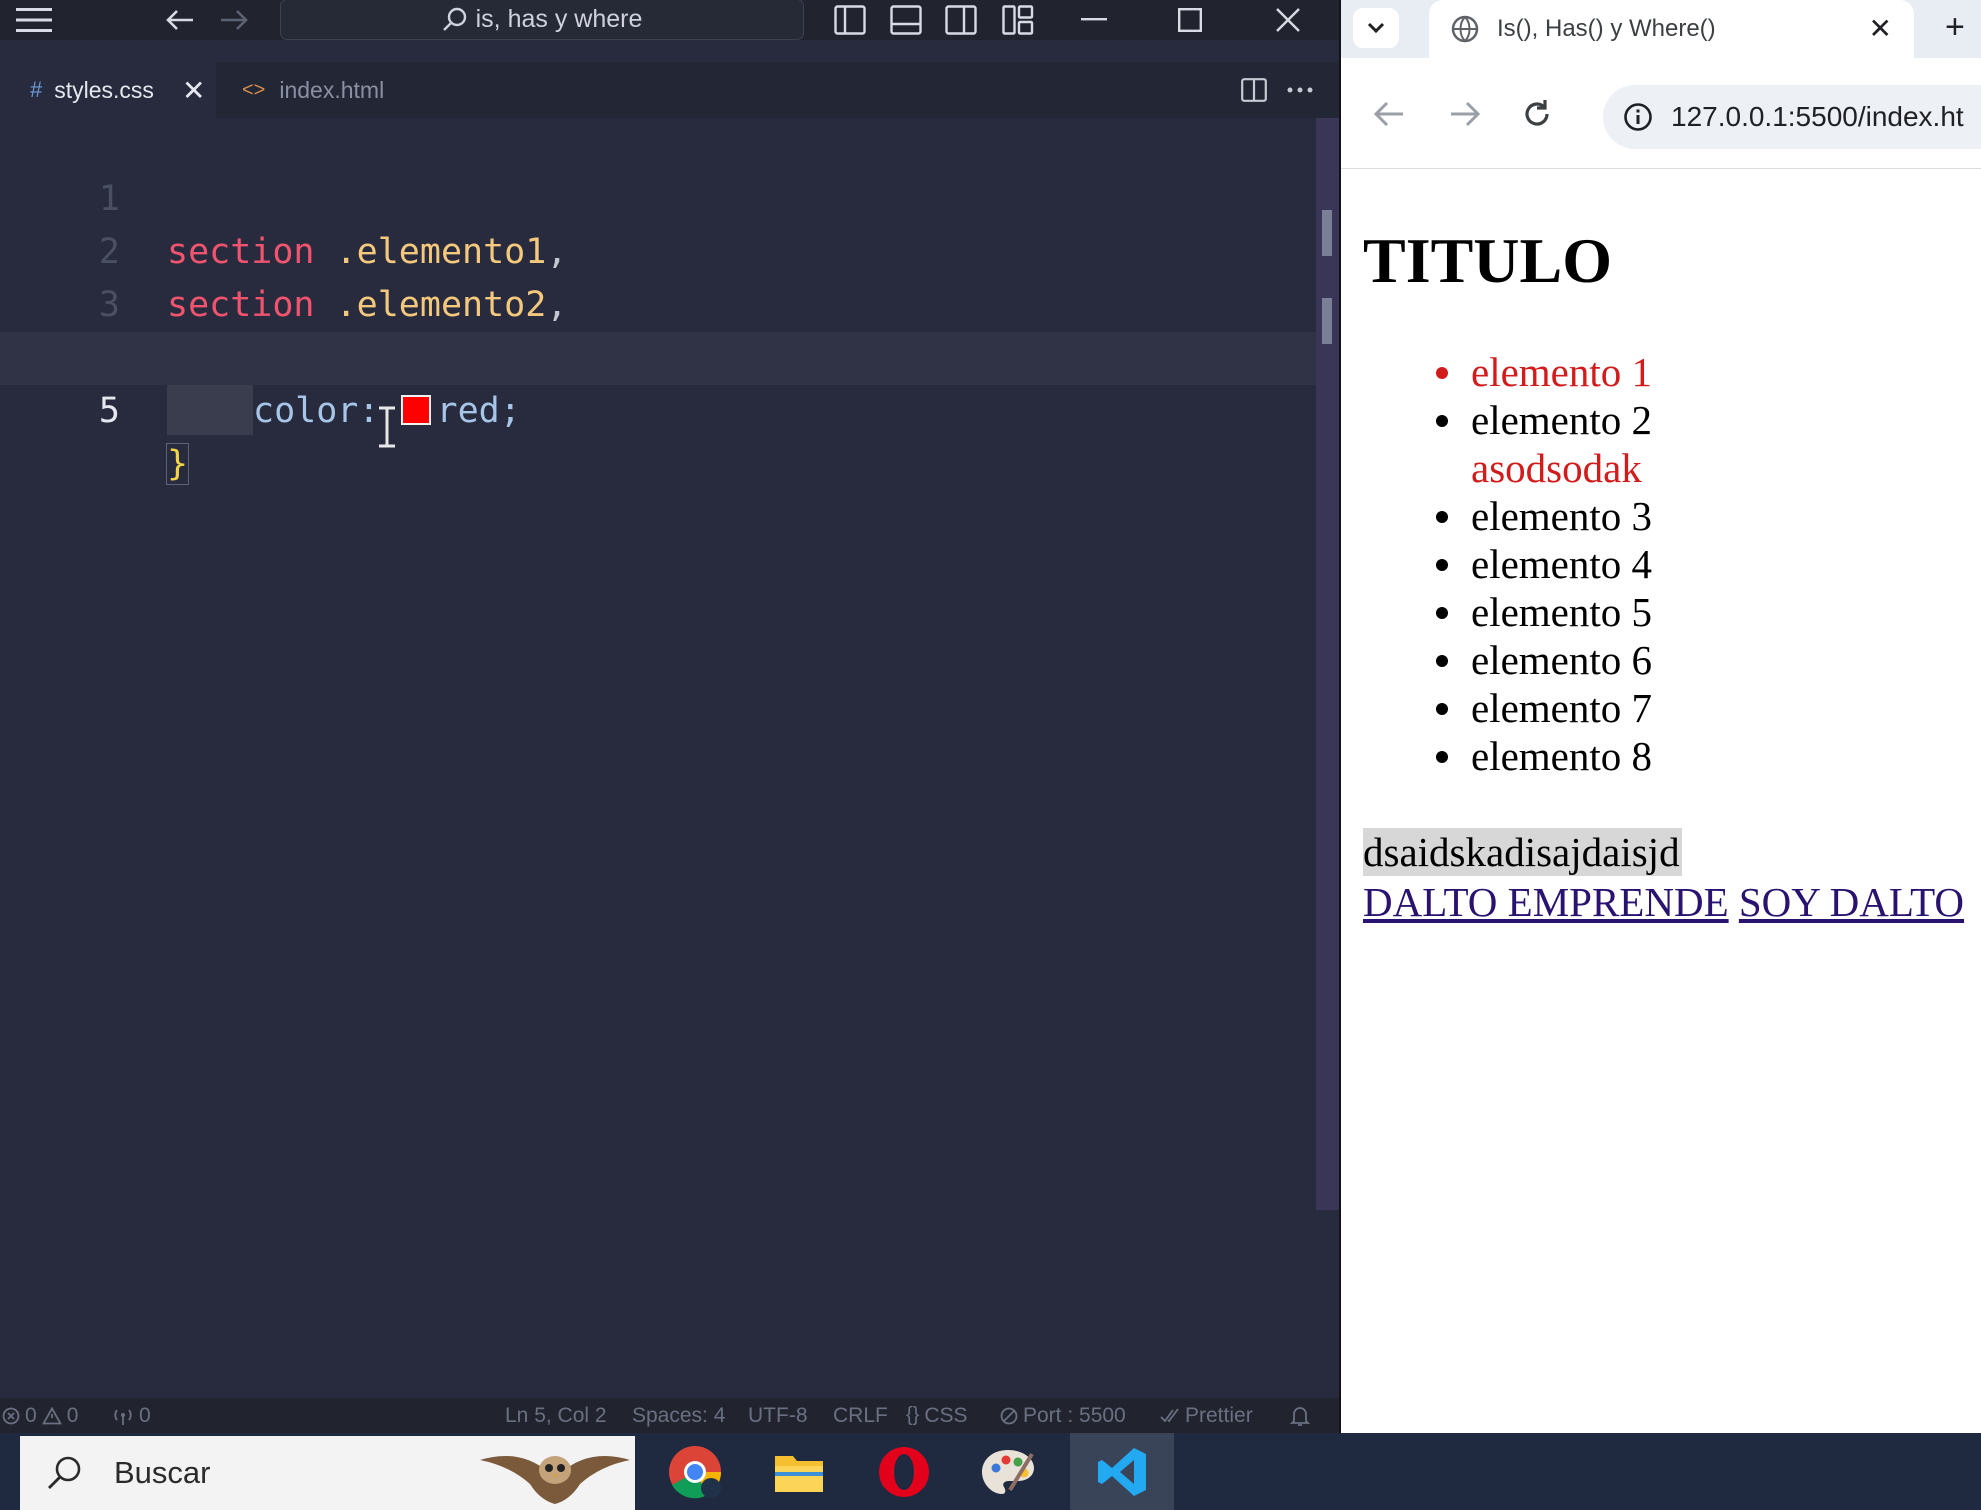 The height and width of the screenshot is (1510, 1981). I want to click on tab-label: index.html, so click(332, 89).